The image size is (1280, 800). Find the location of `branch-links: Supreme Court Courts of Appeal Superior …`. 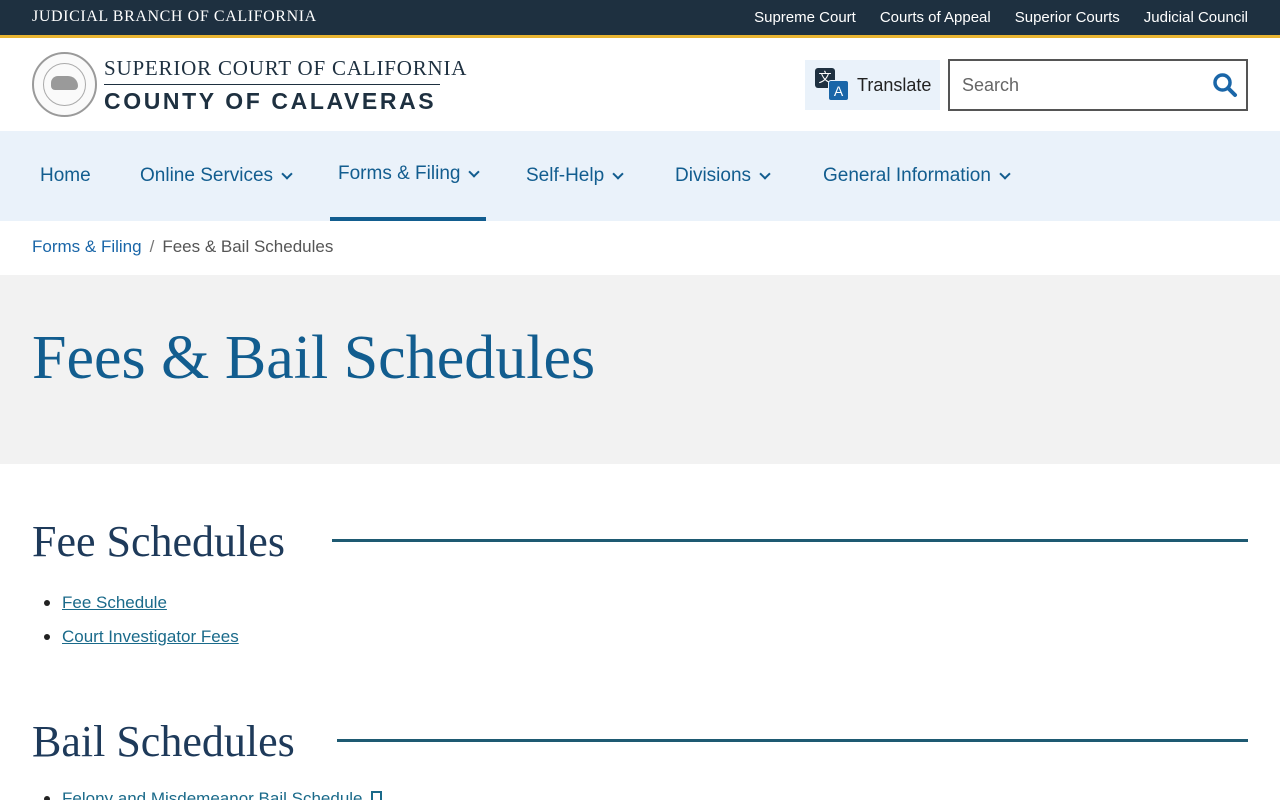

branch-links: Supreme Court Courts of Appeal Superior … is located at coordinates (1001, 17).